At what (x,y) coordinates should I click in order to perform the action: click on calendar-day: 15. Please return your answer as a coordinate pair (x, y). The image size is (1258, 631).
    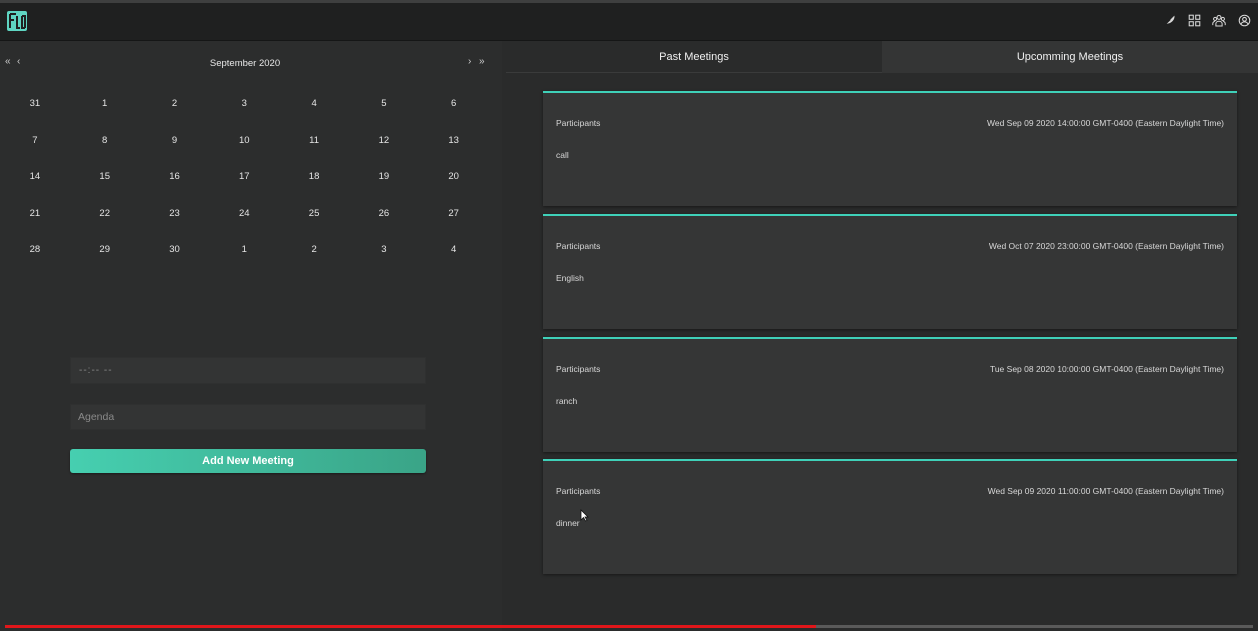
    Looking at the image, I should click on (105, 185).